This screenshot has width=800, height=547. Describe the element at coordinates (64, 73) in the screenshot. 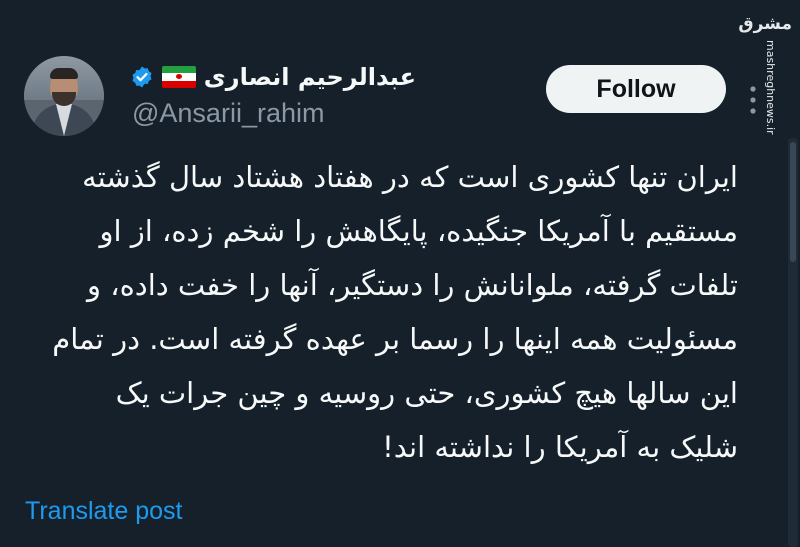

I see `avatar-hair` at that location.